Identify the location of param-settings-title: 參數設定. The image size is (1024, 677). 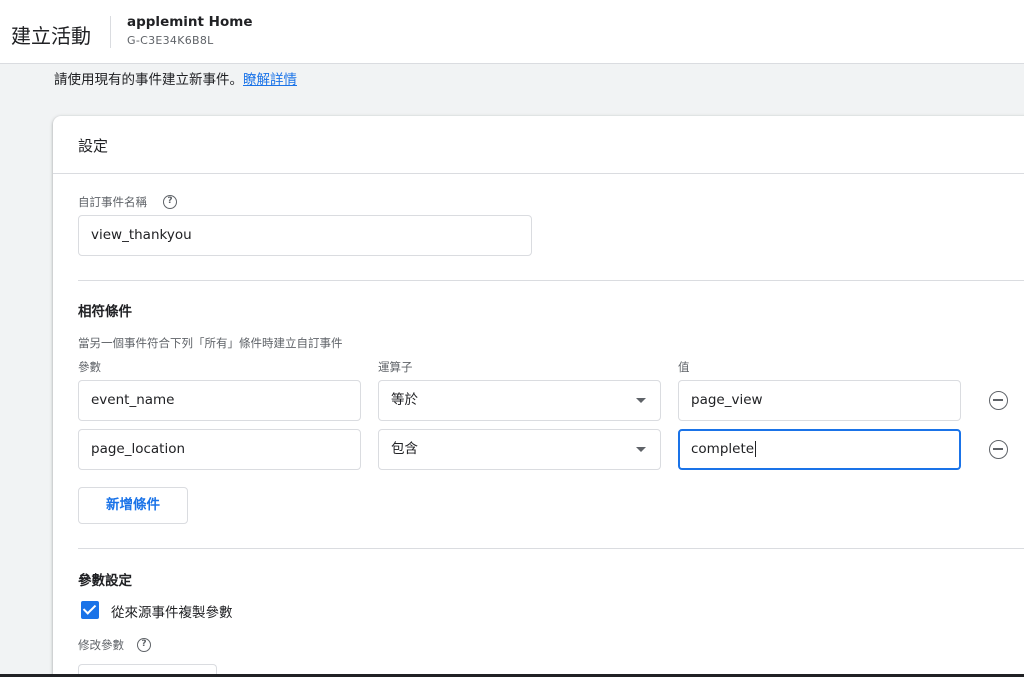
(105, 581).